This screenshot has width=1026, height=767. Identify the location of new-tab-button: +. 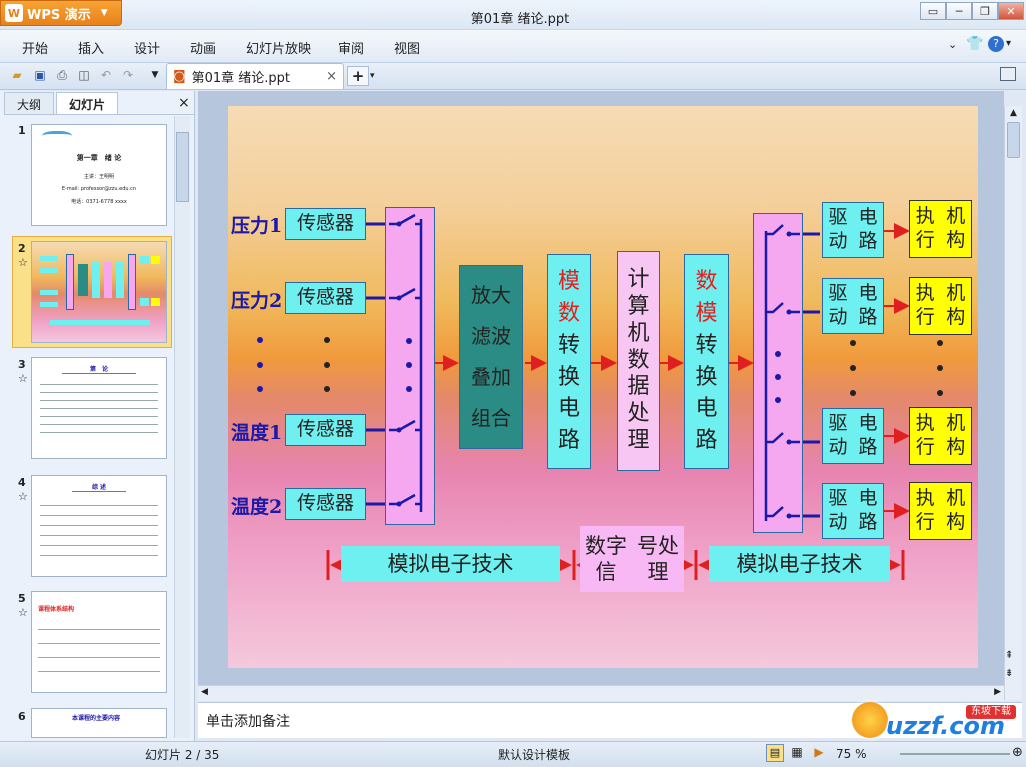
(358, 76).